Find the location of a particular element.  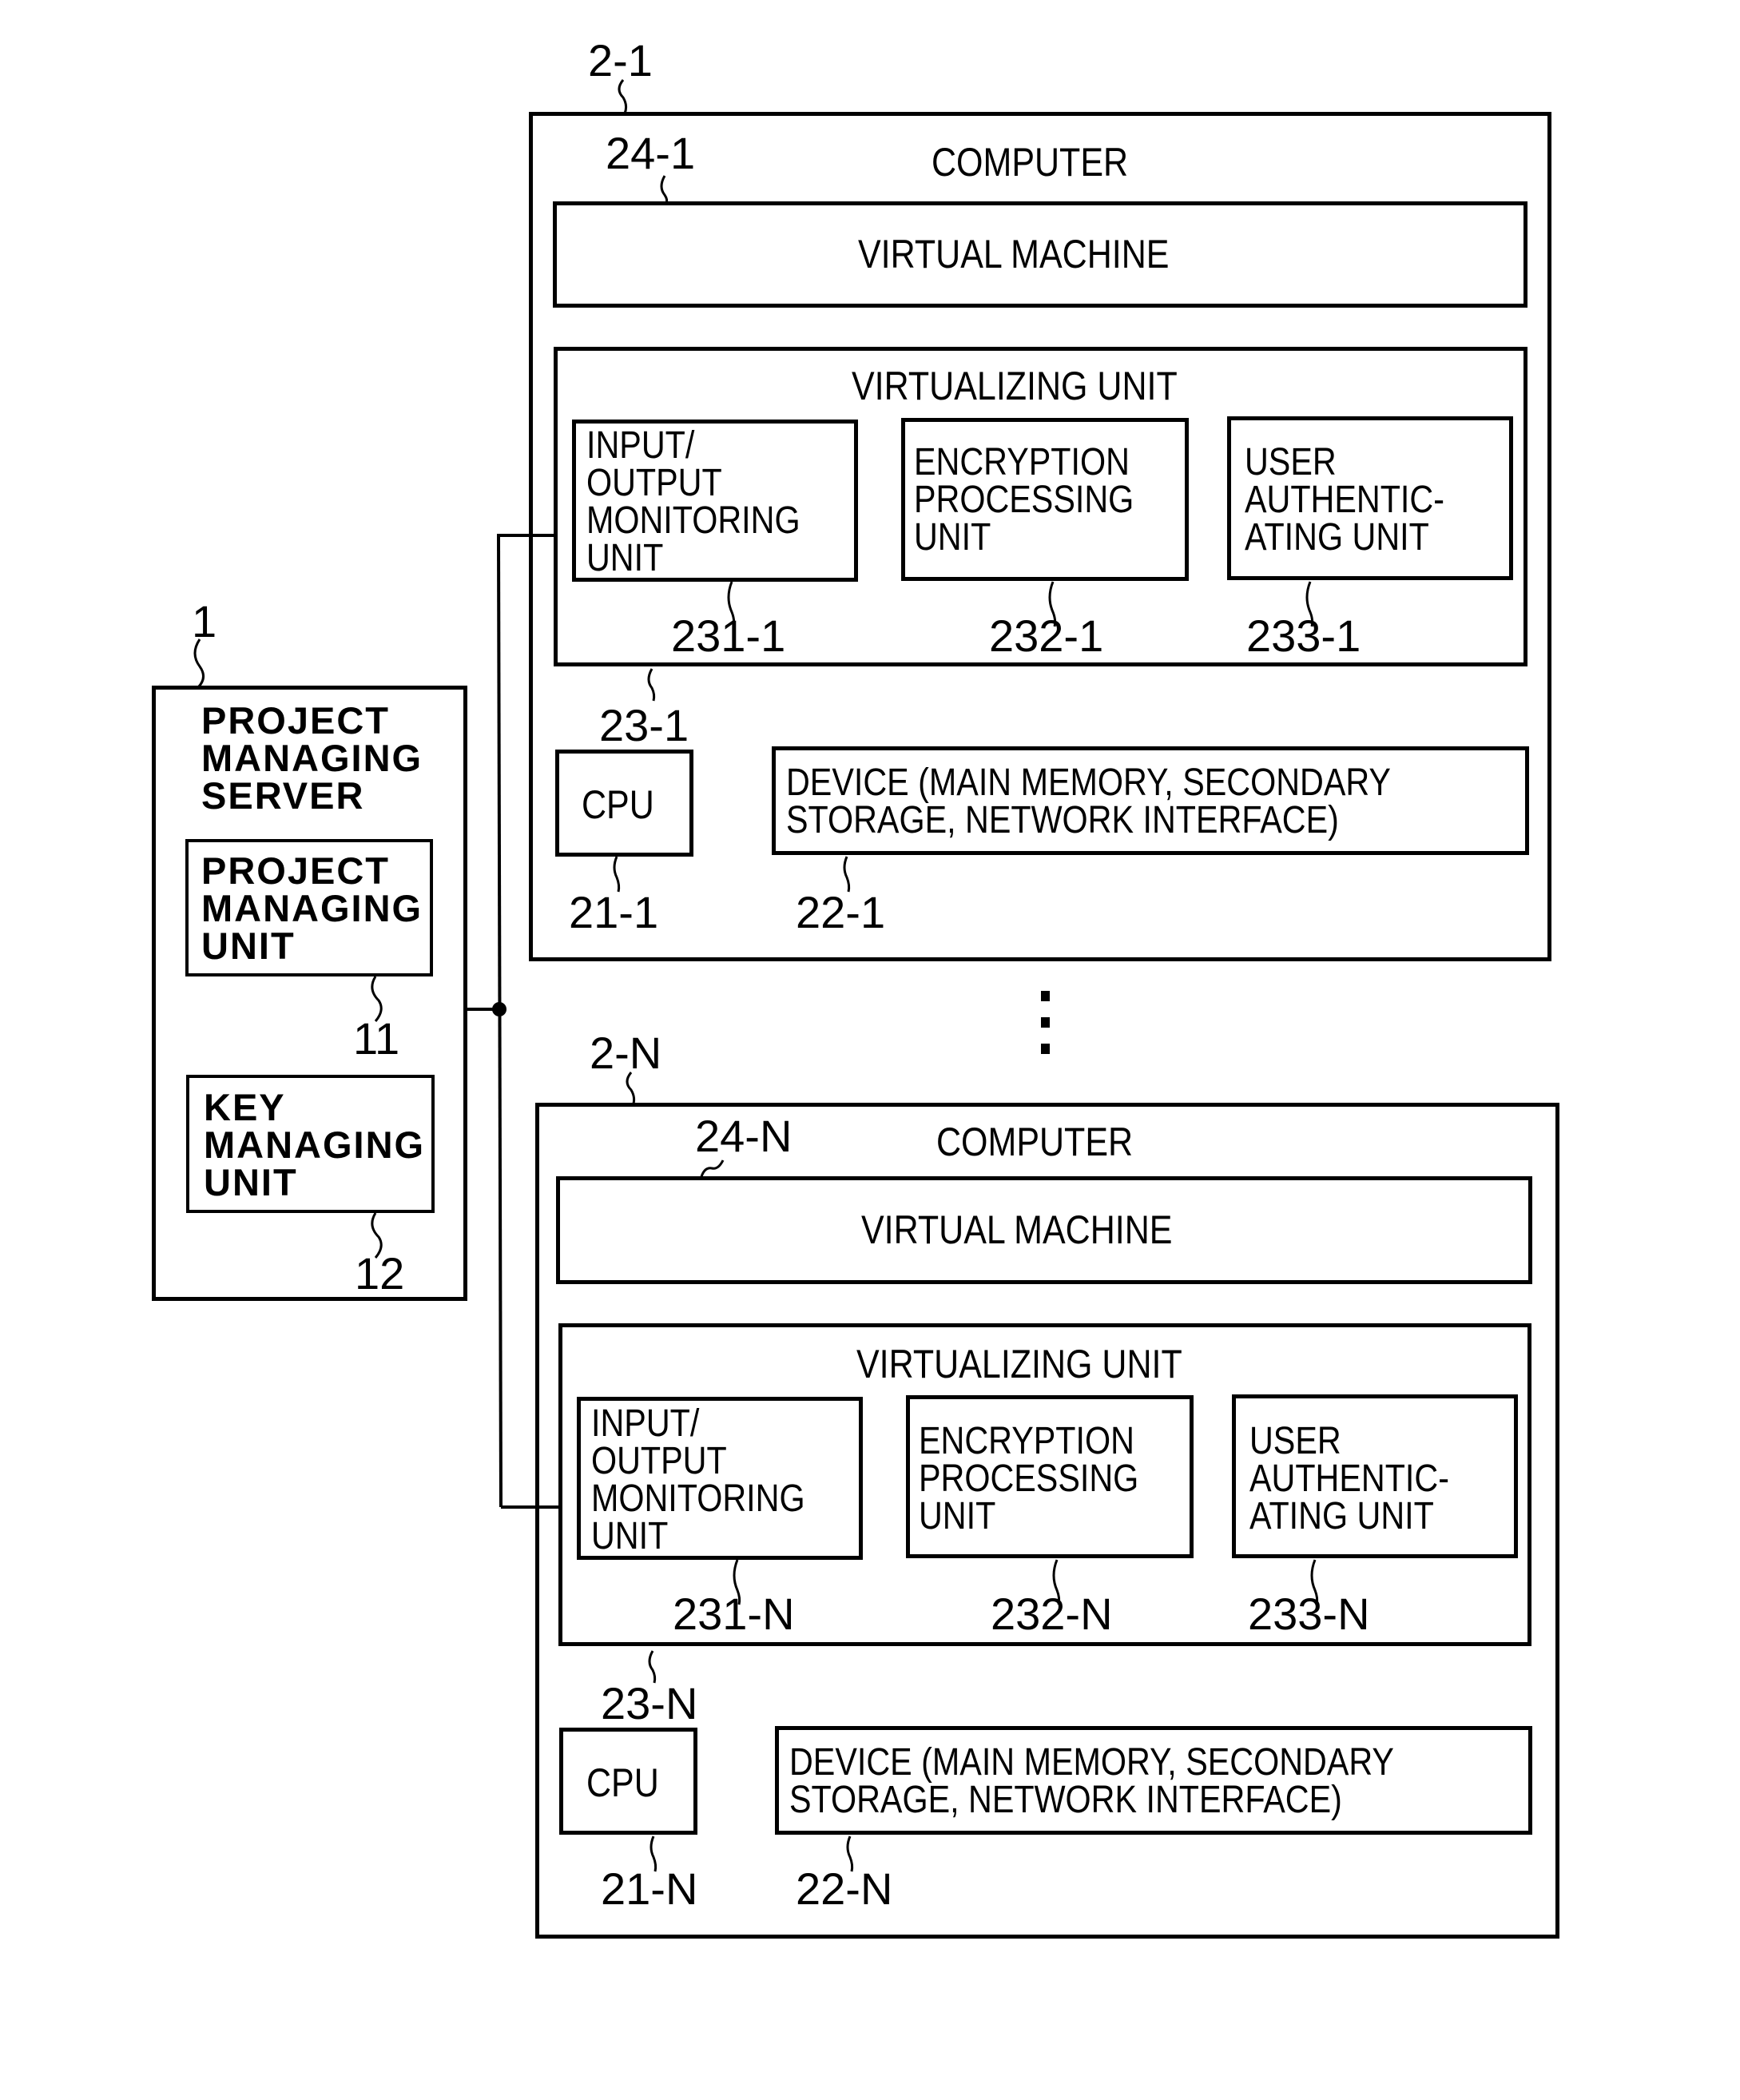

computer-n-ref: 2-N is located at coordinates (626, 1053).